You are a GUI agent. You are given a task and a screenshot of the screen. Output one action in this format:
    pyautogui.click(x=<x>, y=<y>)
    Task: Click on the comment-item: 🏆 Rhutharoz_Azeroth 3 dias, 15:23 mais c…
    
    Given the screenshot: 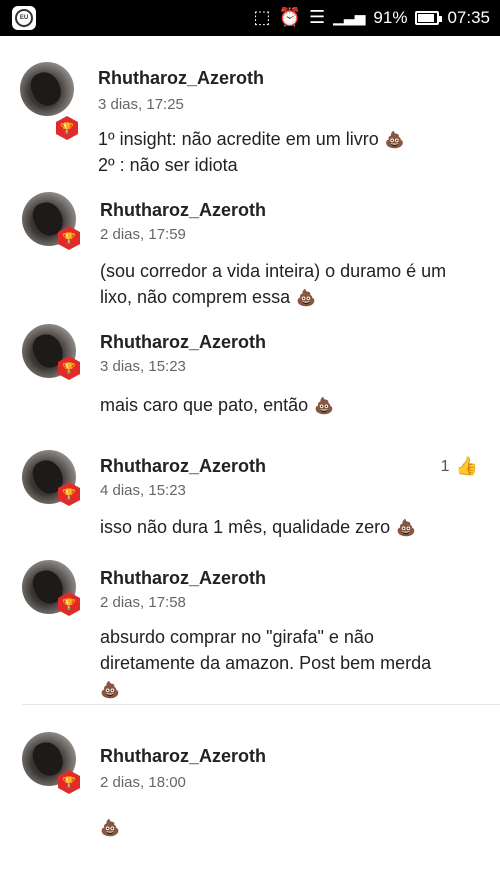 What is the action you would take?
    pyautogui.click(x=250, y=384)
    